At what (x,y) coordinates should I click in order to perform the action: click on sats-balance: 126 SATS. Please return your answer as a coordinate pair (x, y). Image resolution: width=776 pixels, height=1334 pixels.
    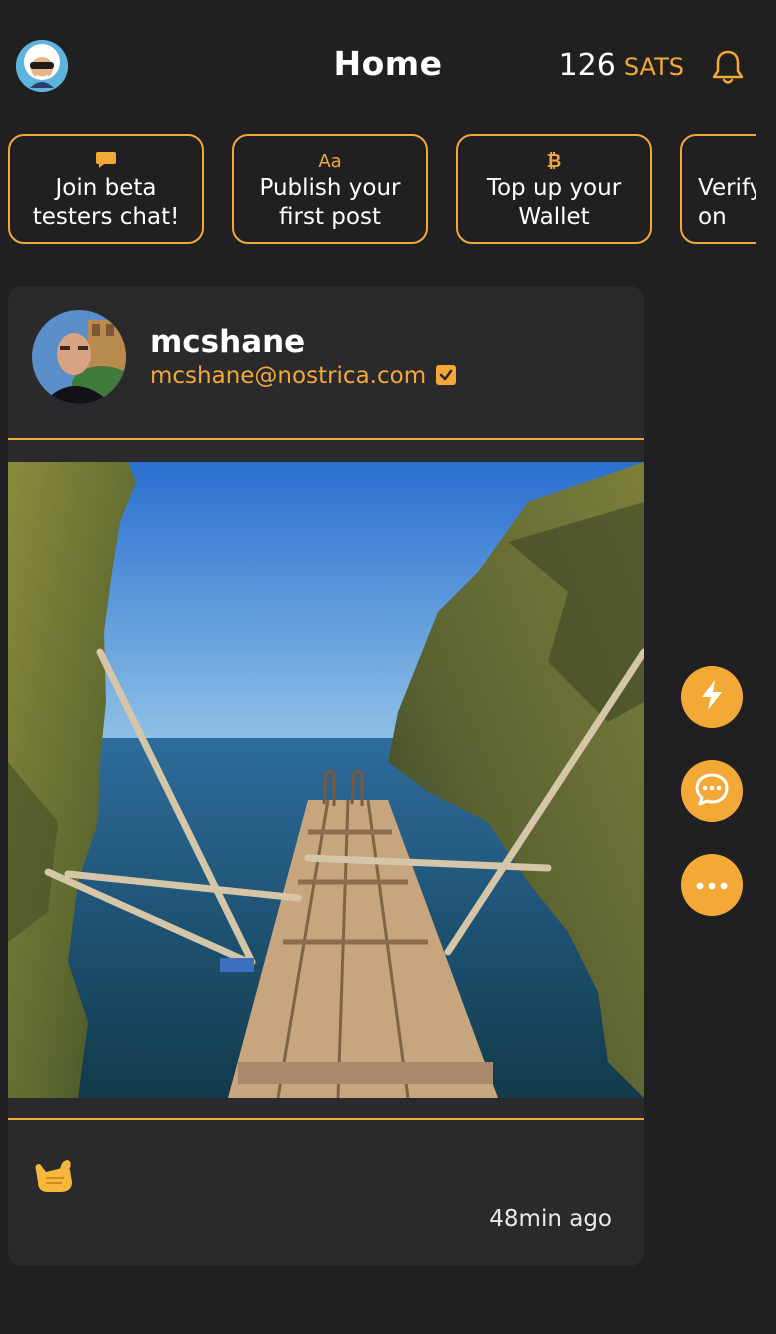
    Looking at the image, I should click on (621, 65).